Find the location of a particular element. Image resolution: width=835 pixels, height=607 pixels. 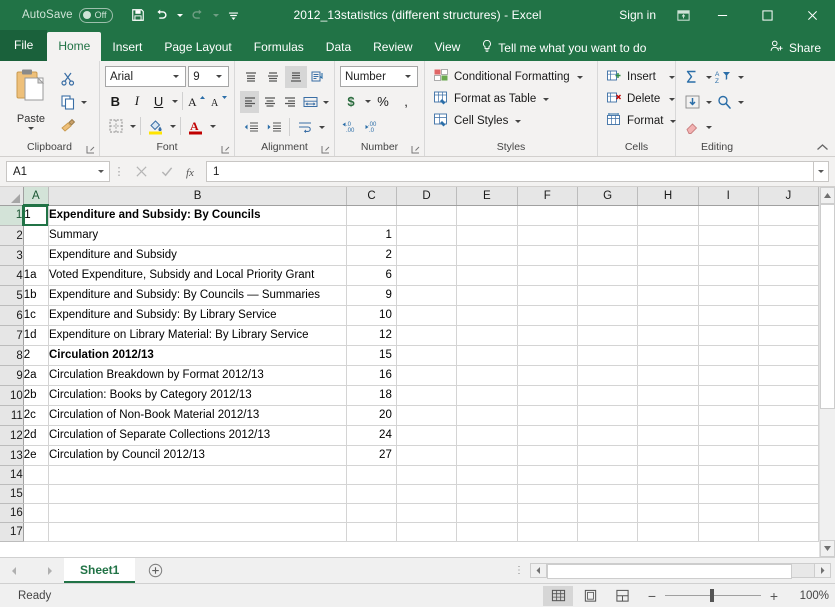

cell-A9: 2a is located at coordinates (36, 375).